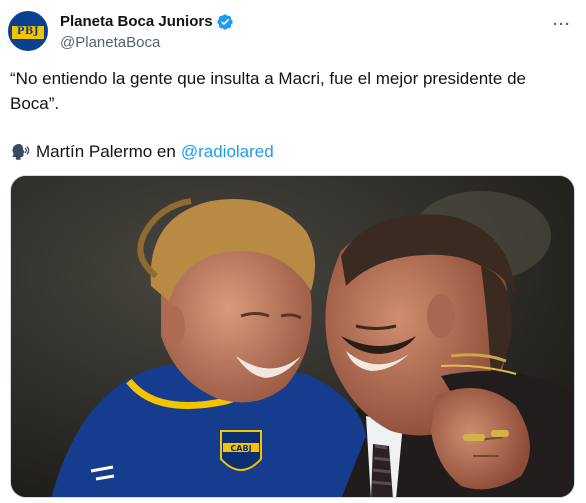 Image resolution: width=586 pixels, height=503 pixels. I want to click on speaking-head-icon, so click(21, 151).